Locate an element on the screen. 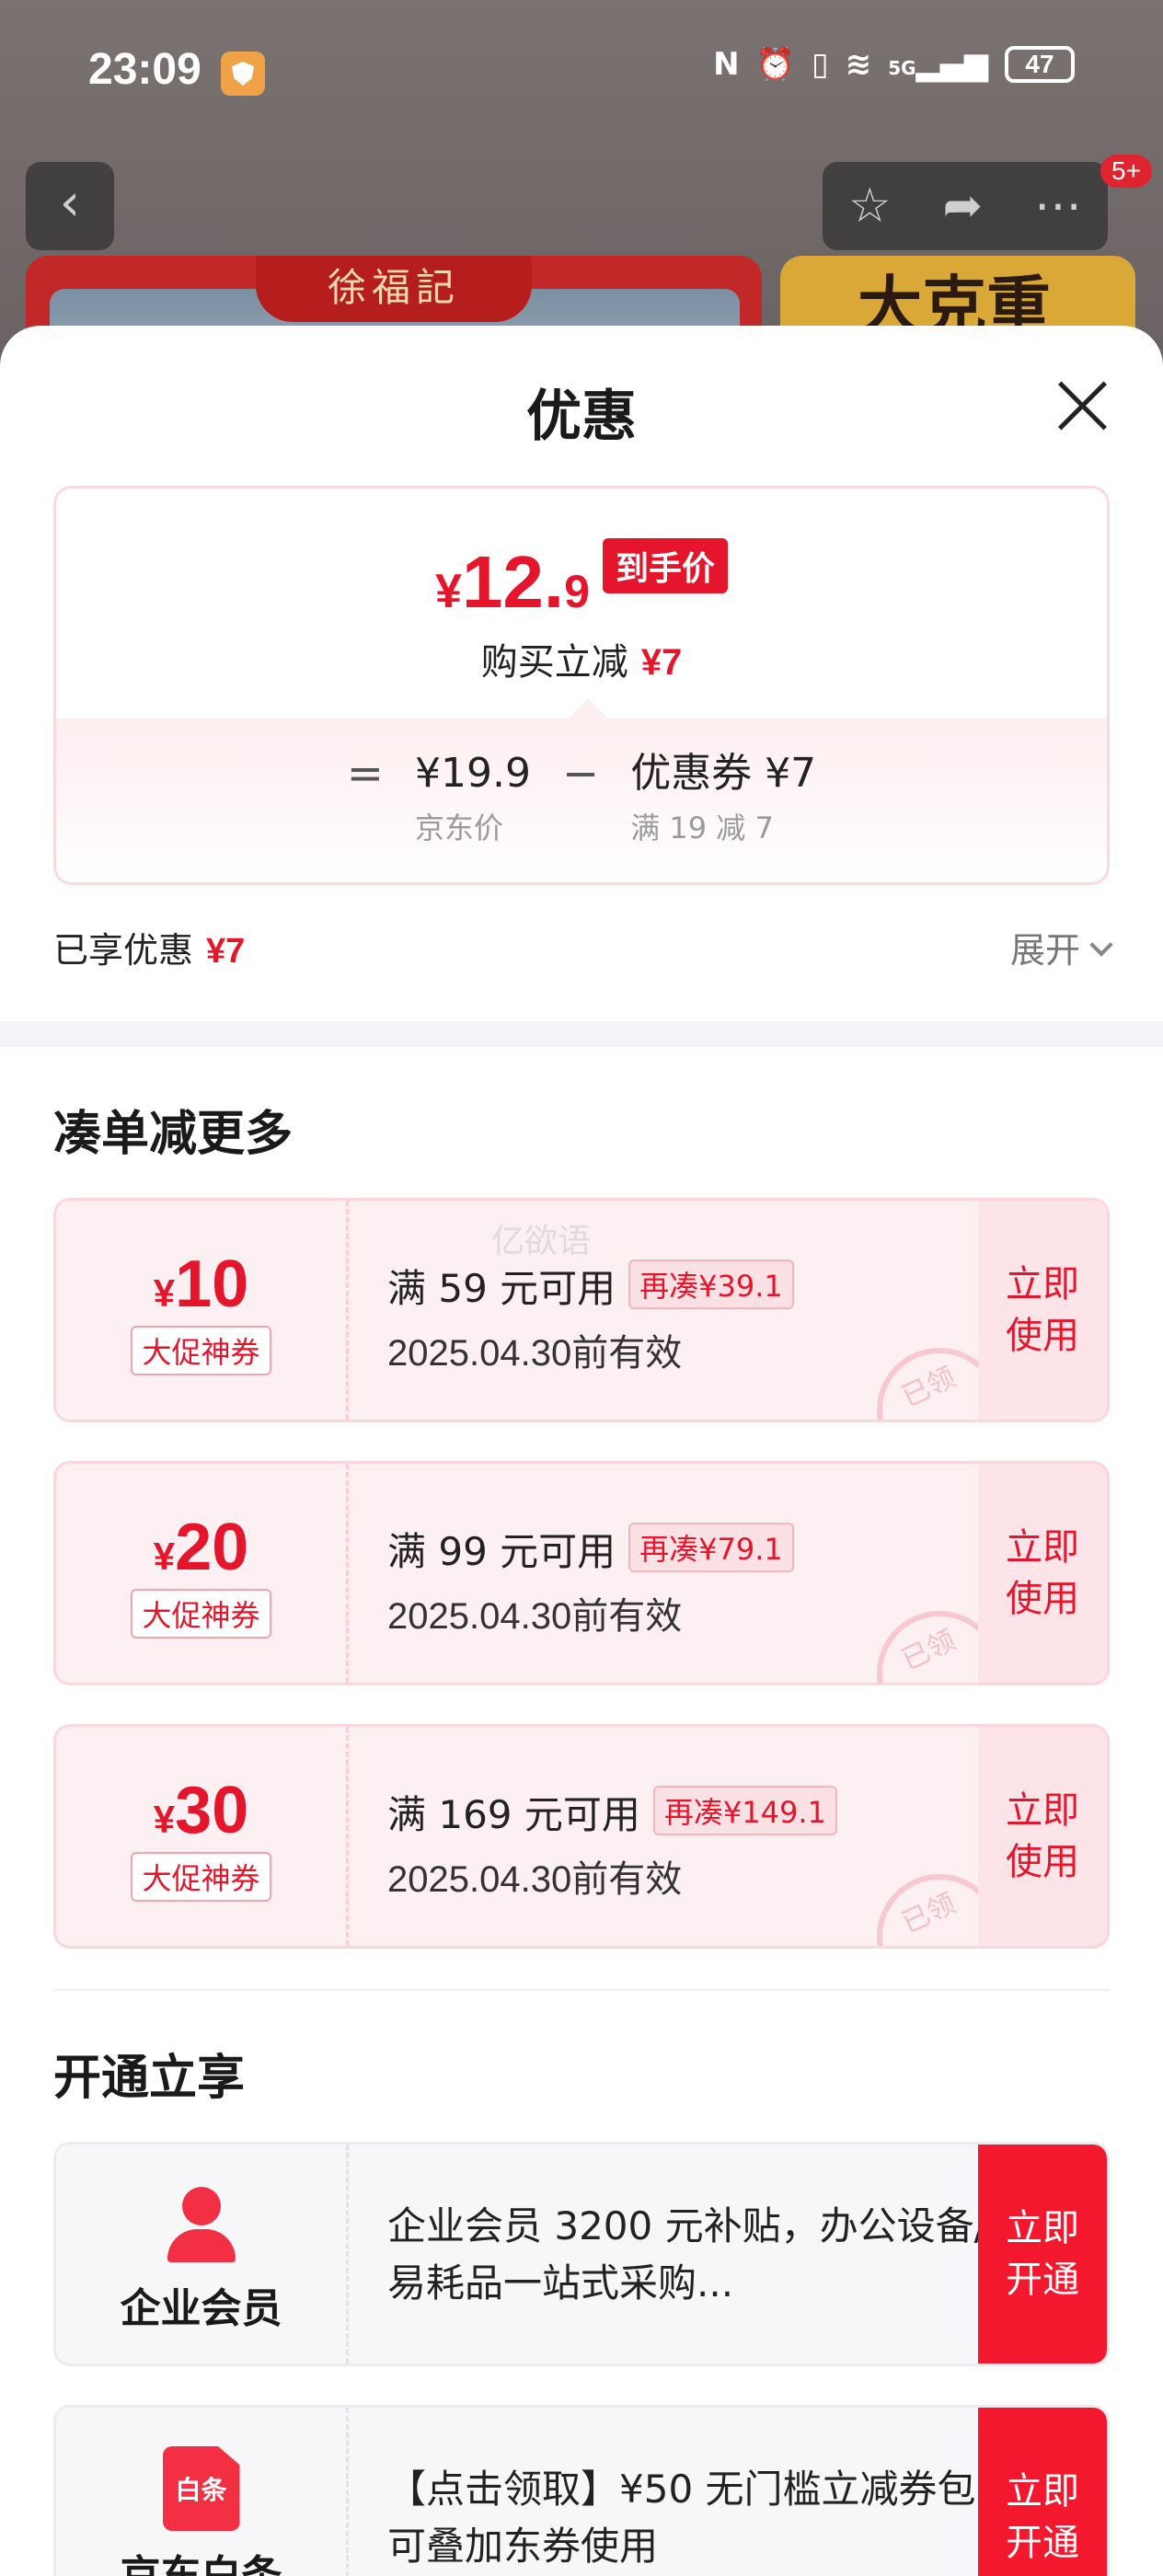 This screenshot has width=1163, height=2576. minus-sign: − is located at coordinates (581, 773).